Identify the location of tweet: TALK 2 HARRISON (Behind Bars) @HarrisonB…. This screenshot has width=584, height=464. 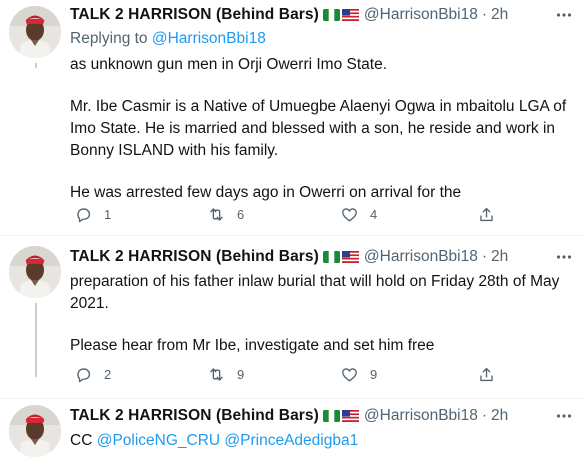
(292, 431).